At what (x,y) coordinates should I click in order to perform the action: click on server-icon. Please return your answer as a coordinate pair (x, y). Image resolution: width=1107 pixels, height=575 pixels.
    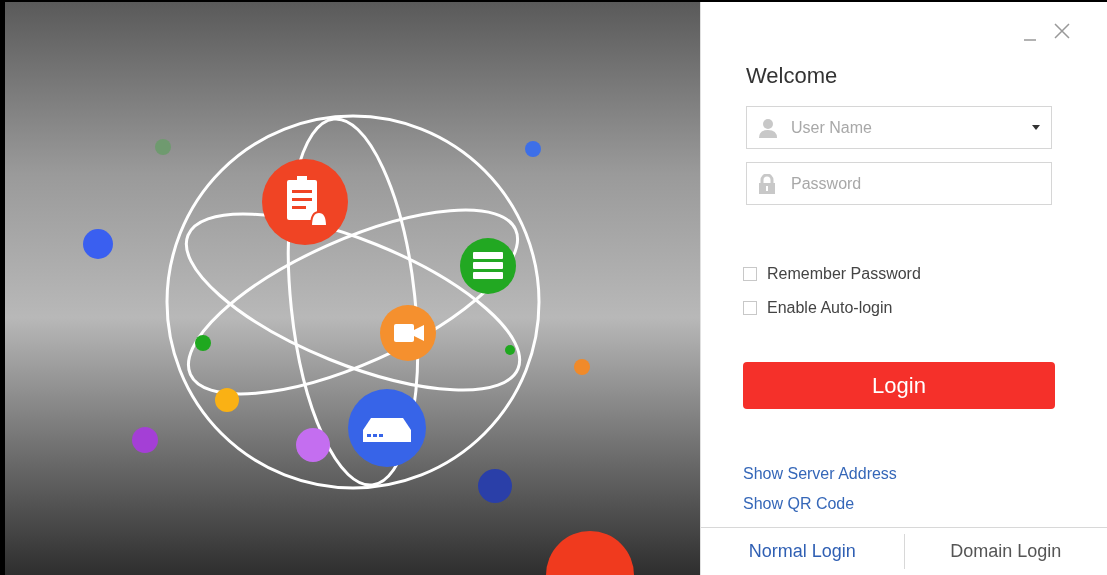
    Looking at the image, I should click on (488, 266).